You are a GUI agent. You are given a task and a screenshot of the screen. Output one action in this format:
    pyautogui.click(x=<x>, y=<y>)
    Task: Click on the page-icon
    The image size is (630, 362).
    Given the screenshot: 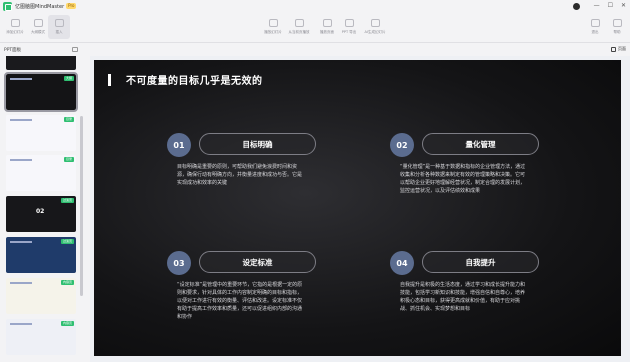 What is the action you would take?
    pyautogui.click(x=327, y=23)
    